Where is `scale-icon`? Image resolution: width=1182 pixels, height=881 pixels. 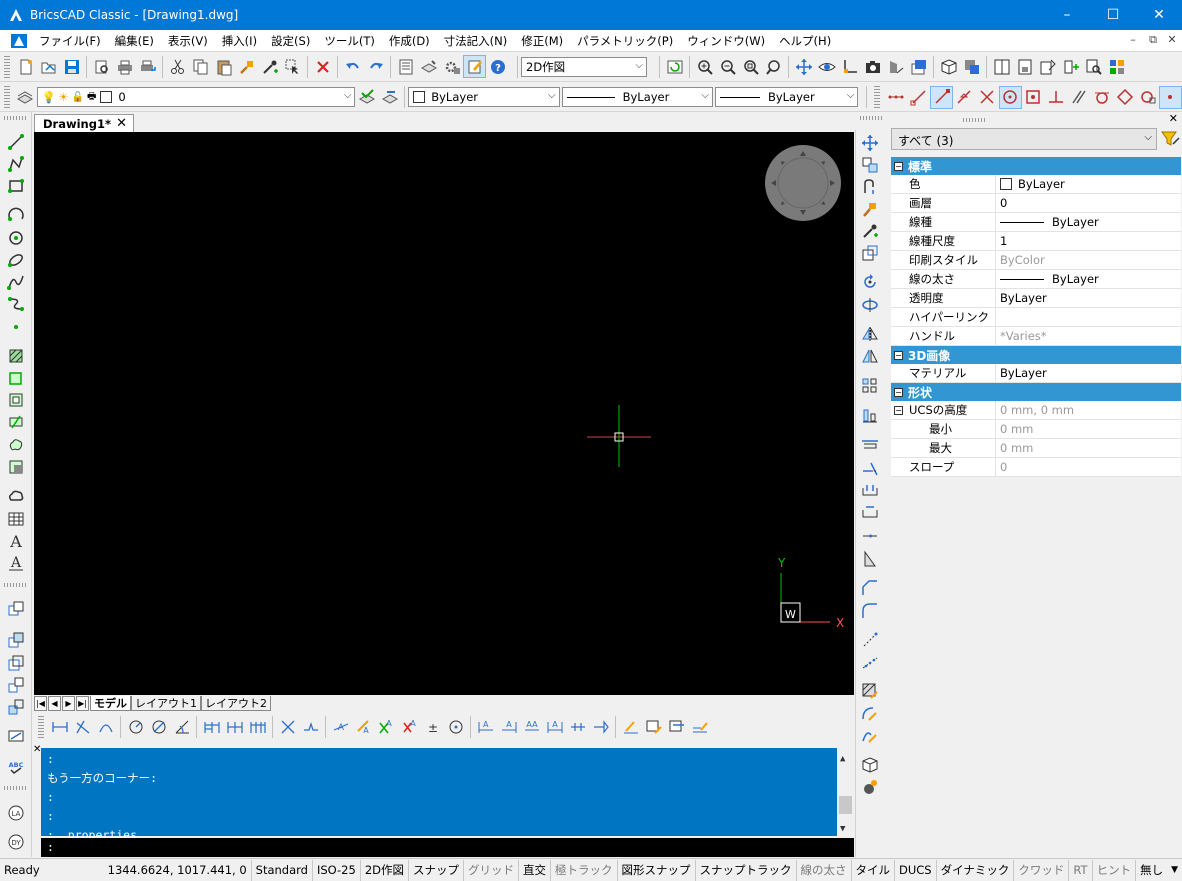
scale-icon is located at coordinates (870, 253).